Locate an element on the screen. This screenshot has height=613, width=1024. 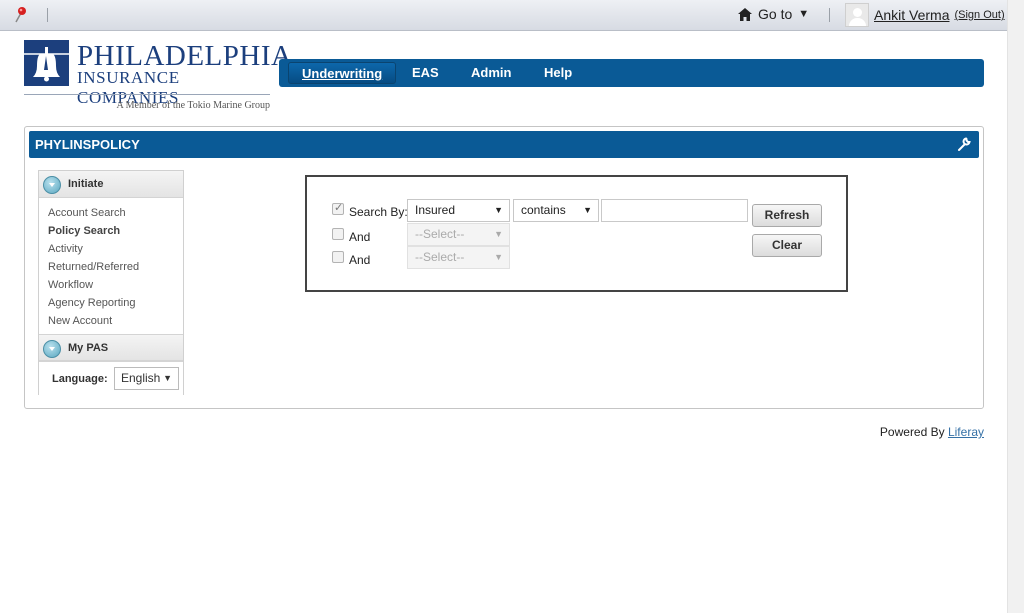
dock-bar: Go to ▼ Ankit Verma (Sign Out) is located at coordinates (503, 15).